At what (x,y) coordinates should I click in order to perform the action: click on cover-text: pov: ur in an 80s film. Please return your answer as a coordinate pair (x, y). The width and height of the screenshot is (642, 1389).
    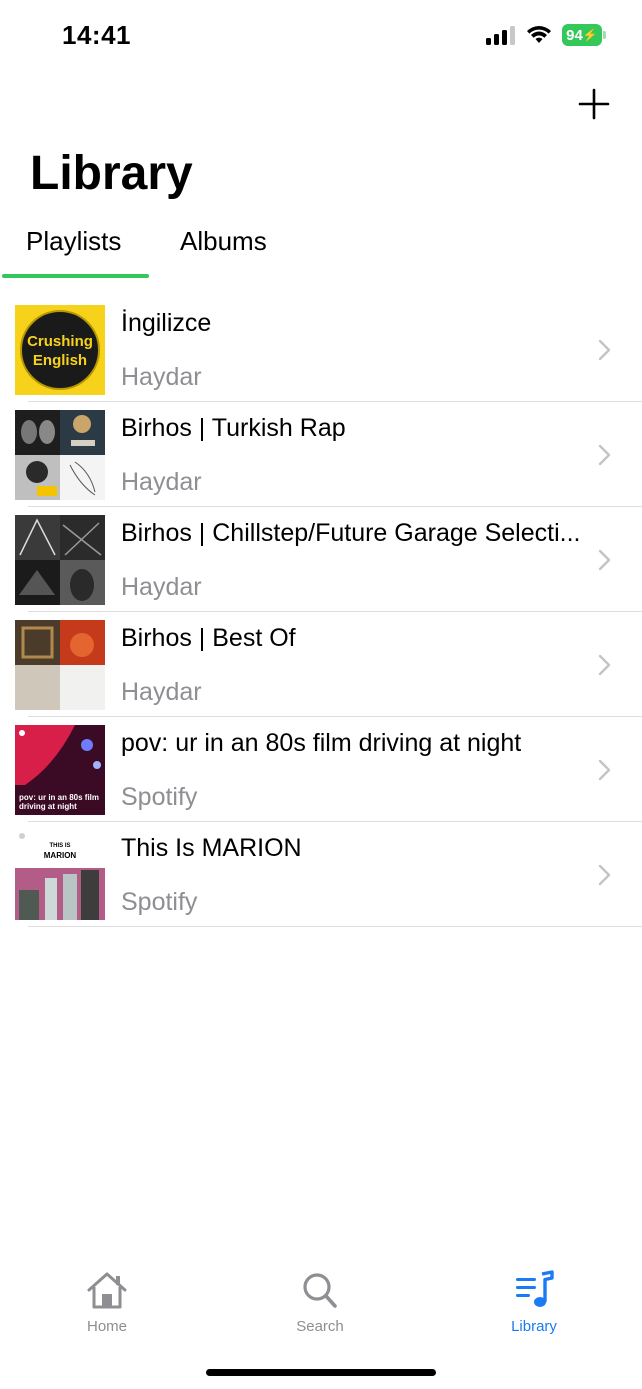
    Looking at the image, I should click on (59, 797).